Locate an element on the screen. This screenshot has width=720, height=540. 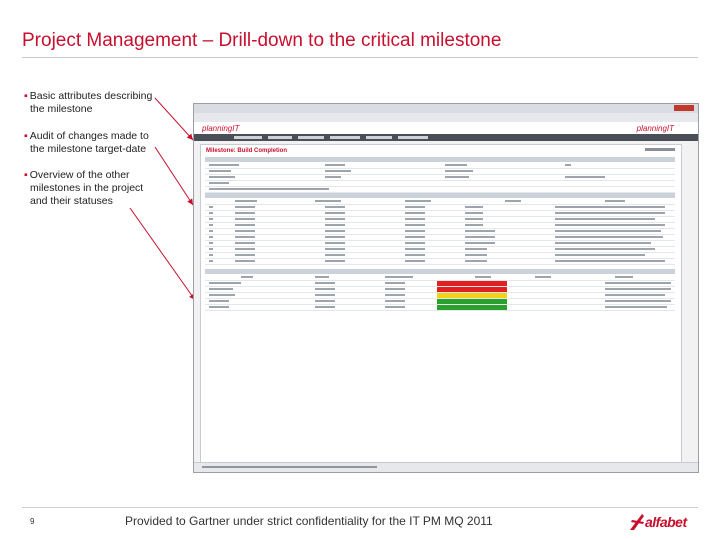
brand-logo-footer: alfabet is located at coordinates (663, 521).